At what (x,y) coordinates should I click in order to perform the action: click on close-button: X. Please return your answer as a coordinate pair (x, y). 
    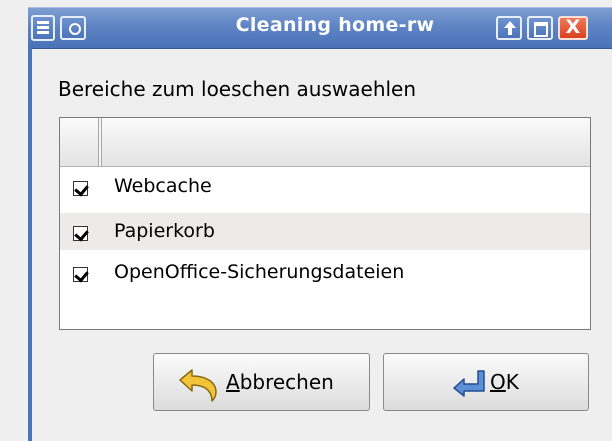
    Looking at the image, I should click on (573, 28).